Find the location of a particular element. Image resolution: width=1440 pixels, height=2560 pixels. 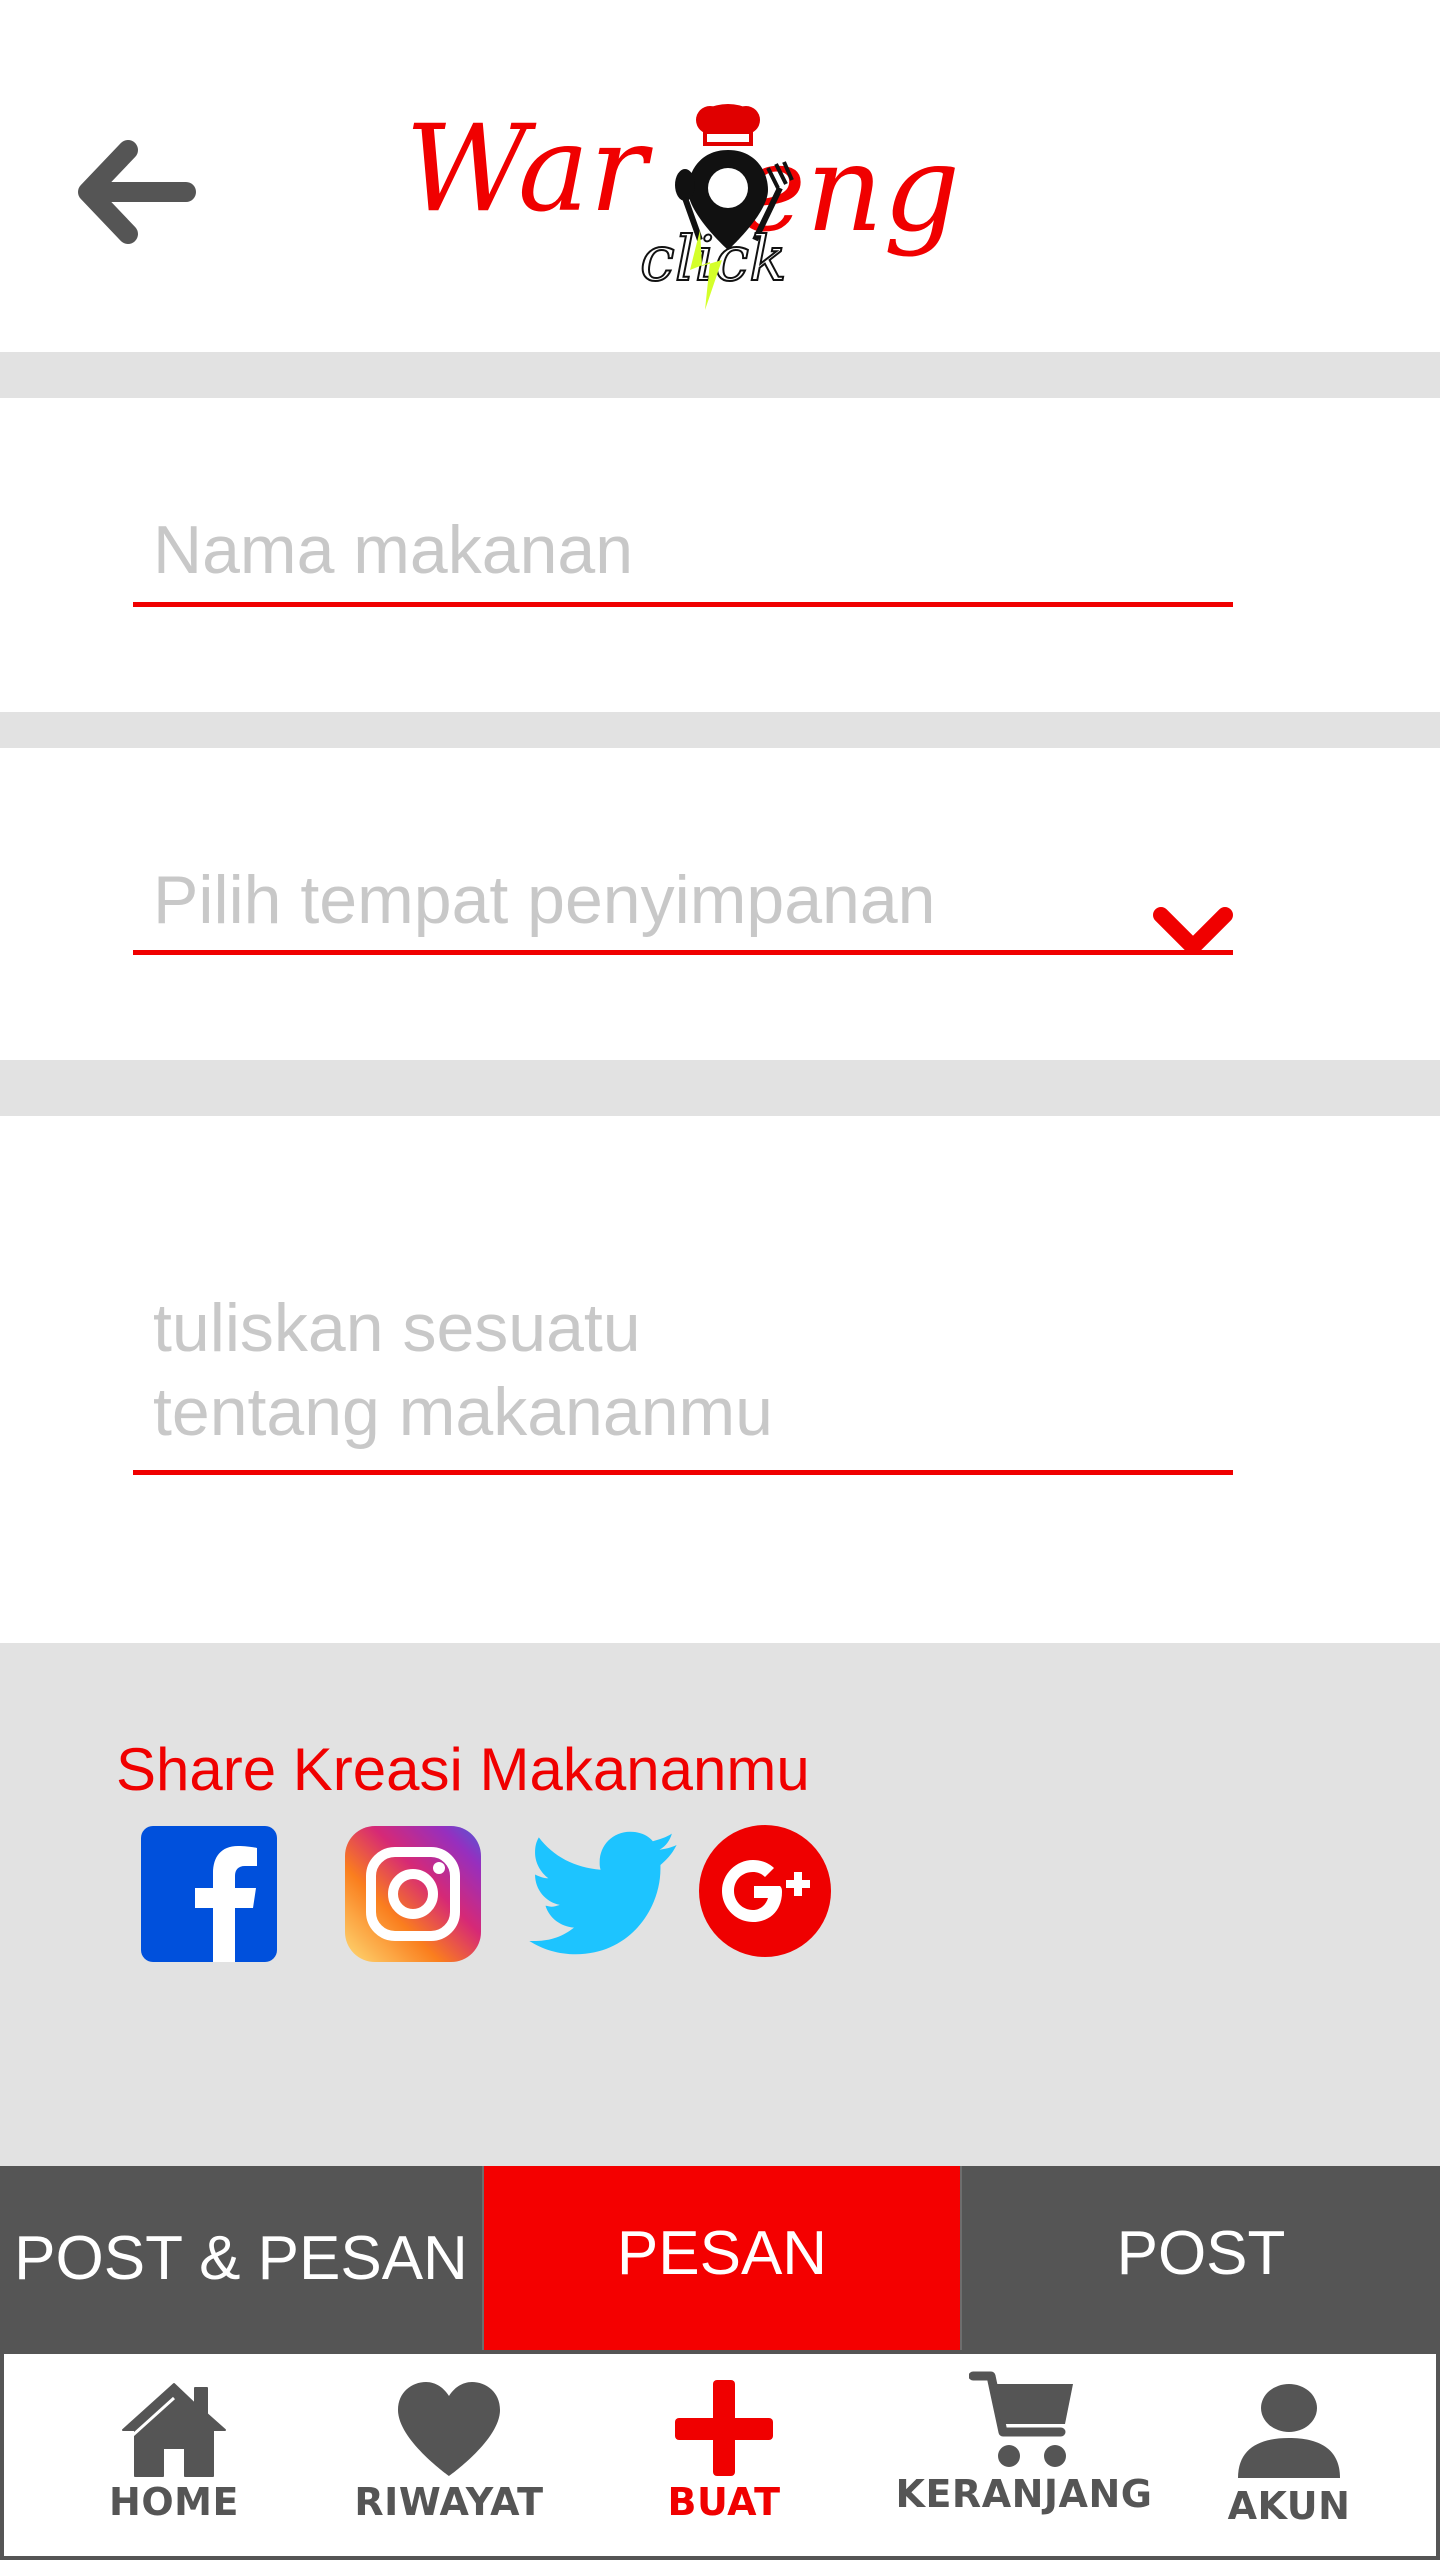

storage-select-input is located at coordinates (683, 900).